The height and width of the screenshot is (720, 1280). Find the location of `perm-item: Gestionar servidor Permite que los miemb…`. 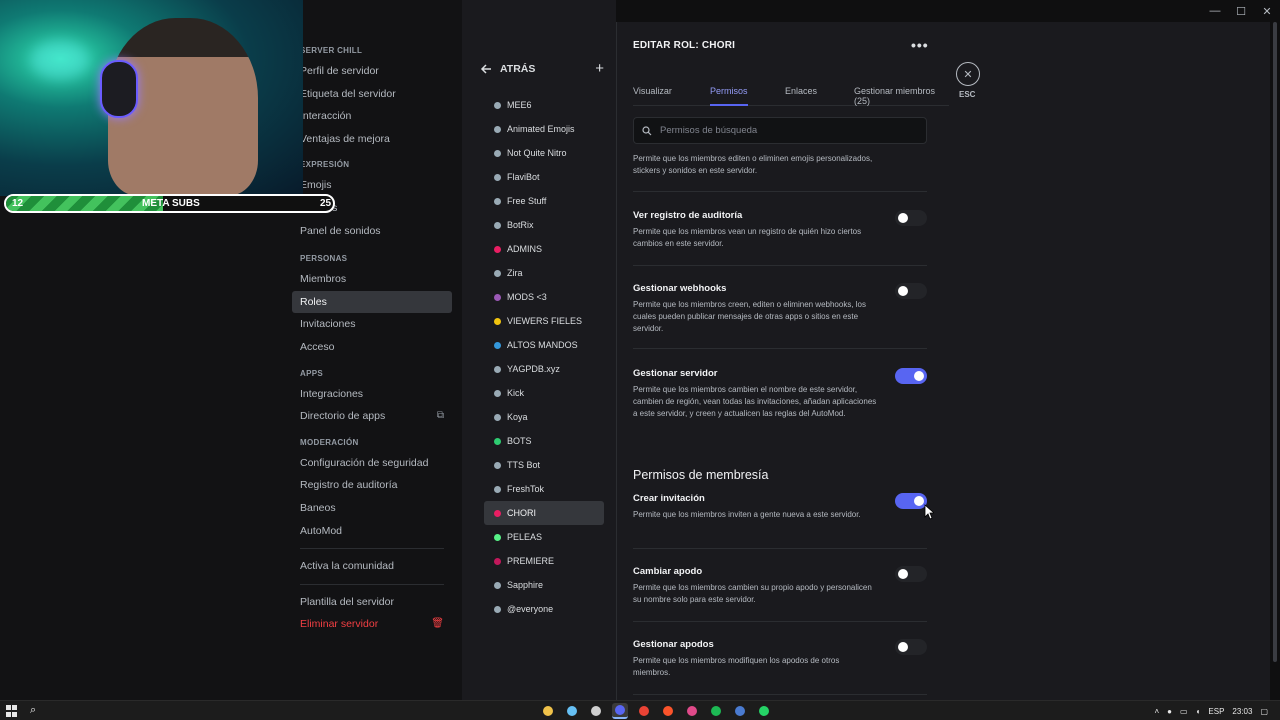

perm-item: Gestionar servidor Permite que los miemb… is located at coordinates (780, 409).